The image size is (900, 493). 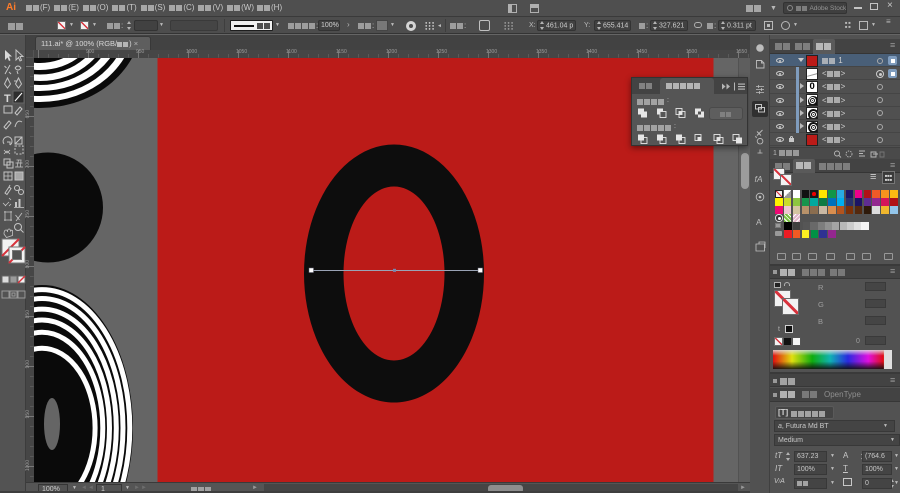 What do you see at coordinates (759, 222) in the screenshot?
I see `svg-text: A` at bounding box center [759, 222].